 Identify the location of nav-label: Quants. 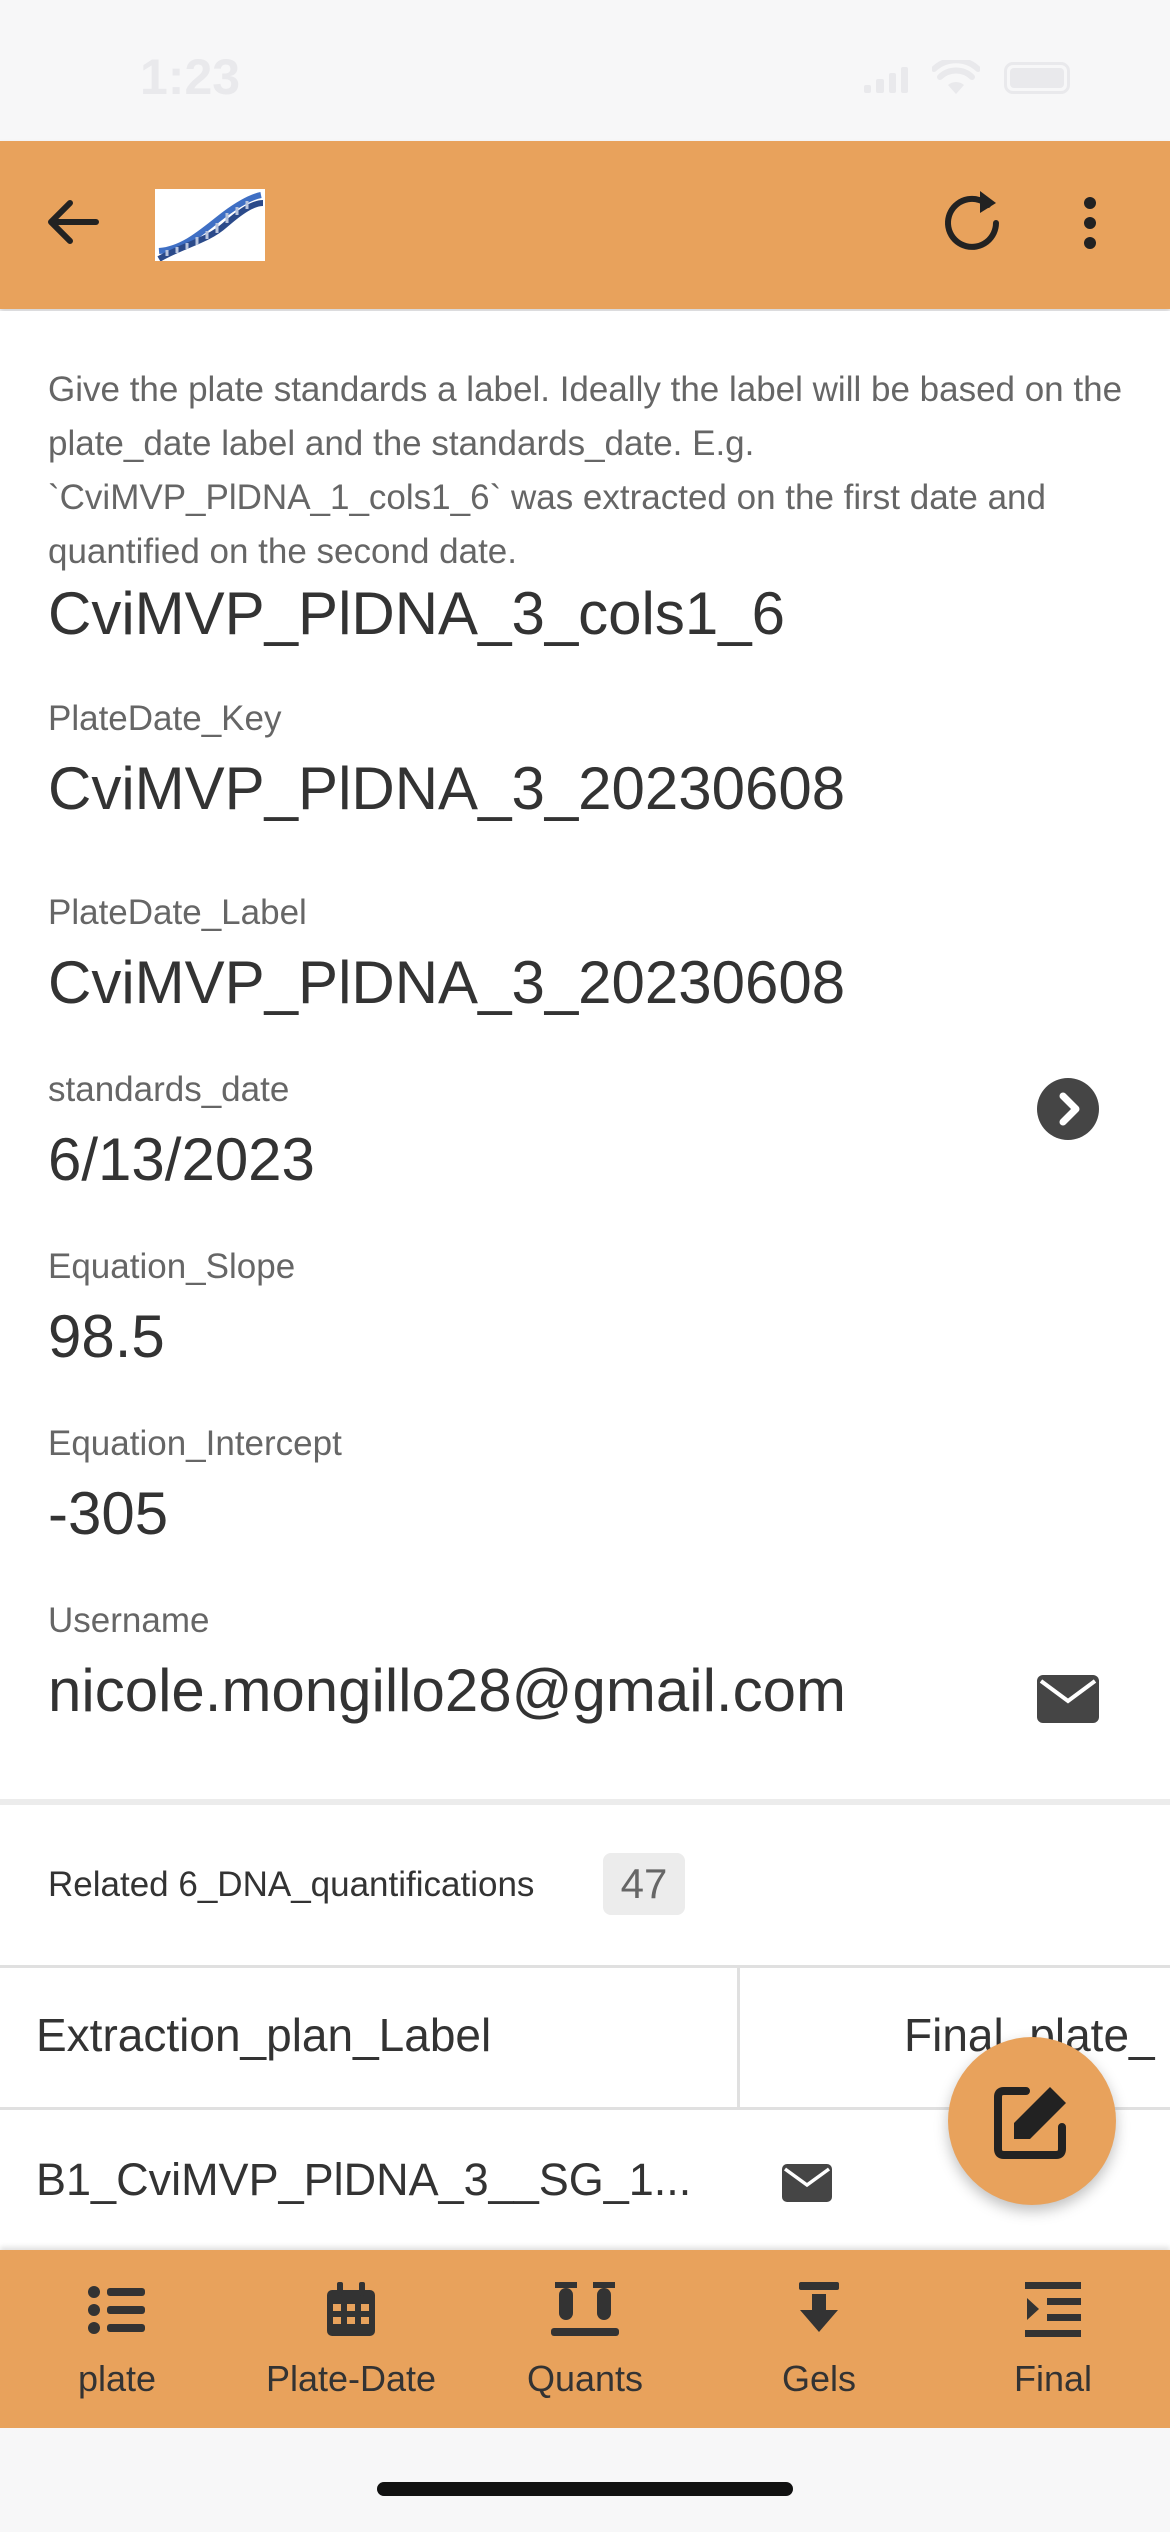
(585, 2378).